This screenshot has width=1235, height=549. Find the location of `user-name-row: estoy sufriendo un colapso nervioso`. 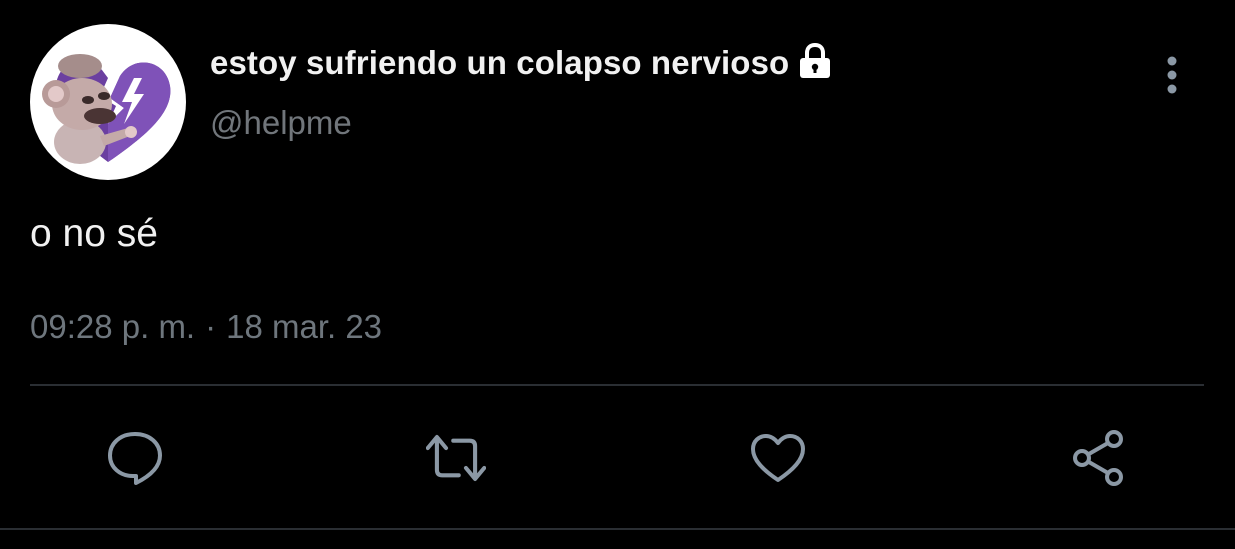

user-name-row: estoy sufriendo un colapso nervioso is located at coordinates (521, 63).